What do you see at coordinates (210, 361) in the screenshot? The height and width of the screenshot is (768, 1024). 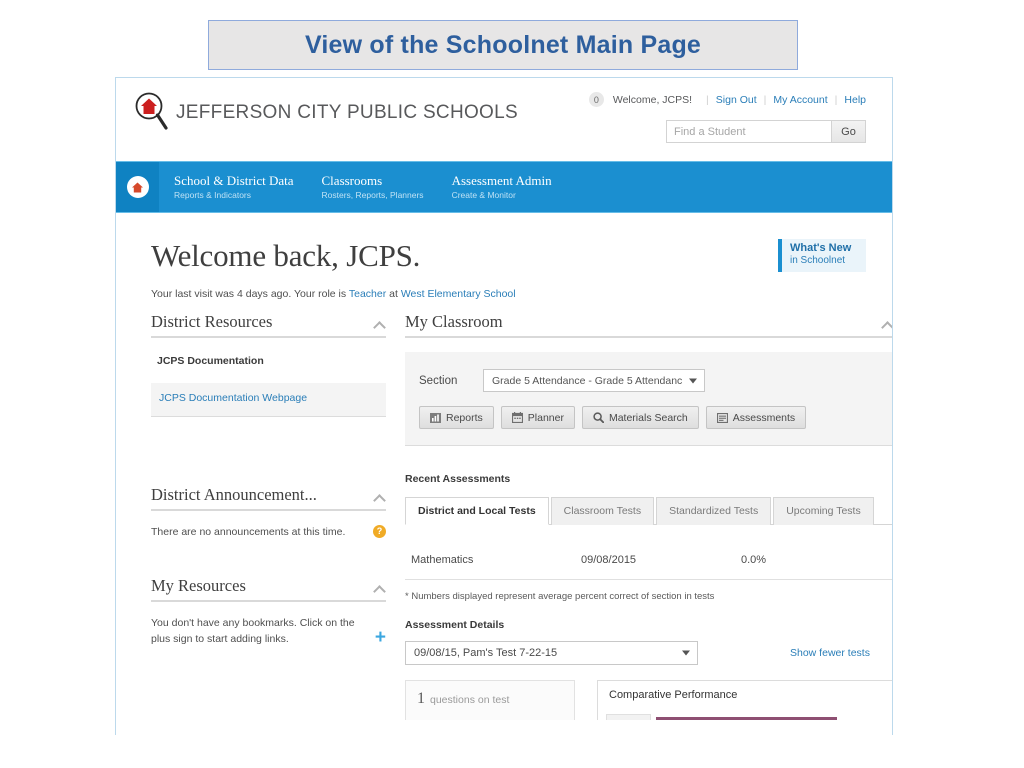 I see `district-resources-subhead: JCPS Documentation` at bounding box center [210, 361].